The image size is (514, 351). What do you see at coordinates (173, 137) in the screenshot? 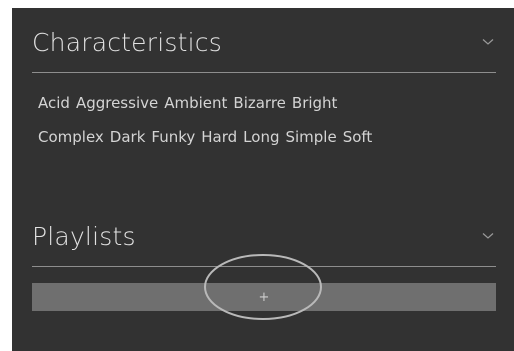
I see `tag-funky: Funky` at bounding box center [173, 137].